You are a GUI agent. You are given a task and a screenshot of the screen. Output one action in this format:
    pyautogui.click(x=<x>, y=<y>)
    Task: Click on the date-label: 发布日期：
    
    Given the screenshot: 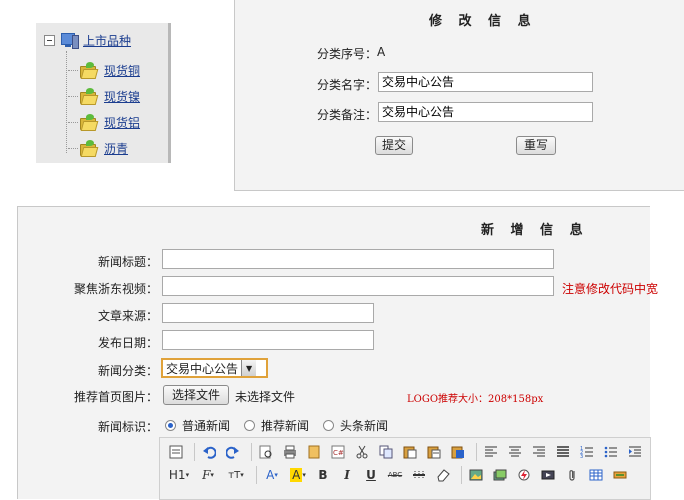 What is the action you would take?
    pyautogui.click(x=127, y=343)
    